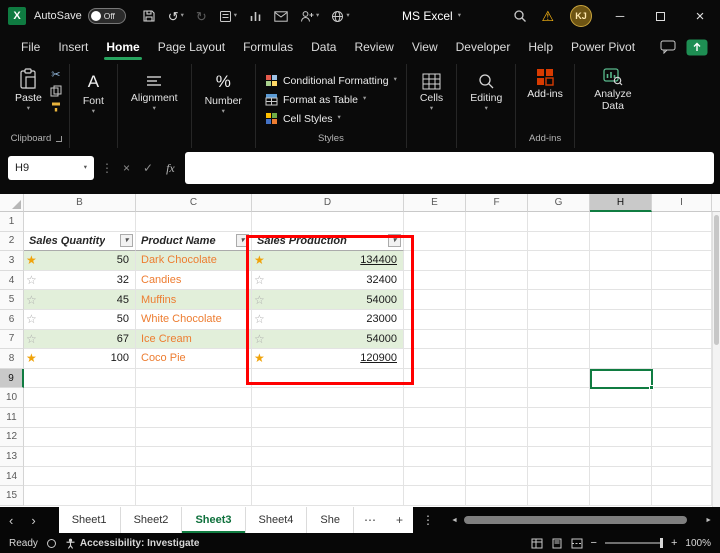 The width and height of the screenshot is (720, 553). I want to click on conditional-formatting-button: Conditional Formatting, so click(331, 81).